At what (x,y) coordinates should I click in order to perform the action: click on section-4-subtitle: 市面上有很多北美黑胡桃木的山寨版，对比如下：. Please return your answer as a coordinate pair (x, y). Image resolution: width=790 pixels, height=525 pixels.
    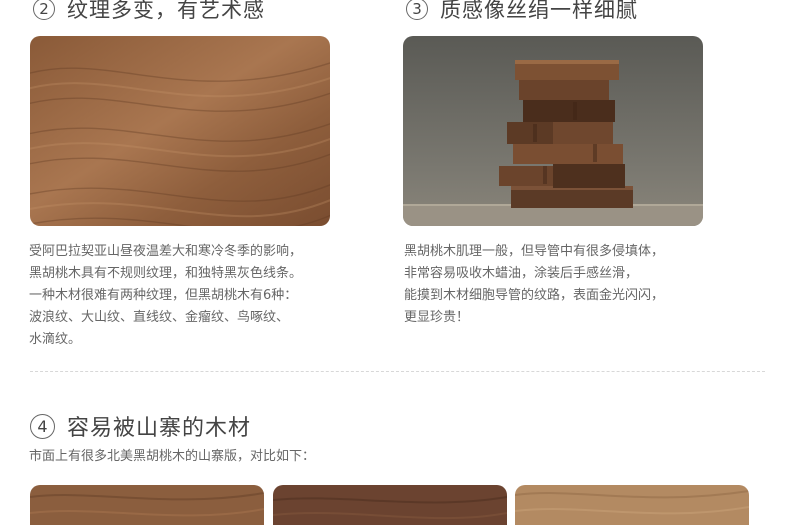
    Looking at the image, I should click on (172, 456).